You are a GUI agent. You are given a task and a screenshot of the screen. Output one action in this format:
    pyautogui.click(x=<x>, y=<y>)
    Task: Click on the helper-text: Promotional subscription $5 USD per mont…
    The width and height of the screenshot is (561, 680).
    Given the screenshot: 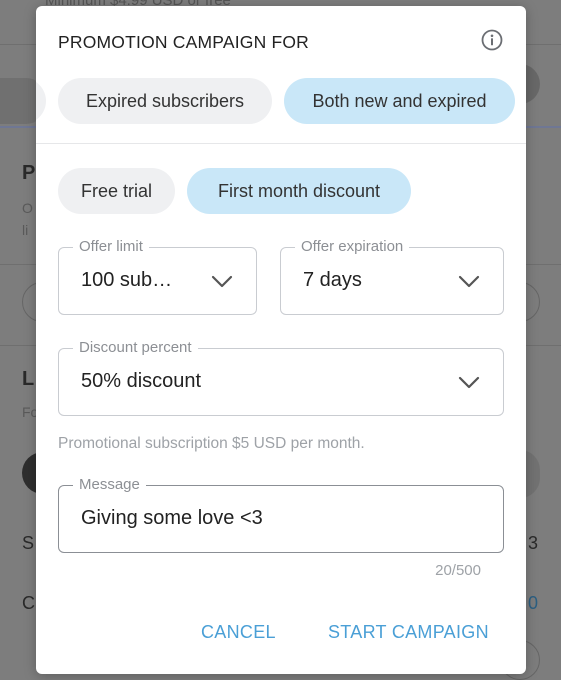 What is the action you would take?
    pyautogui.click(x=211, y=443)
    